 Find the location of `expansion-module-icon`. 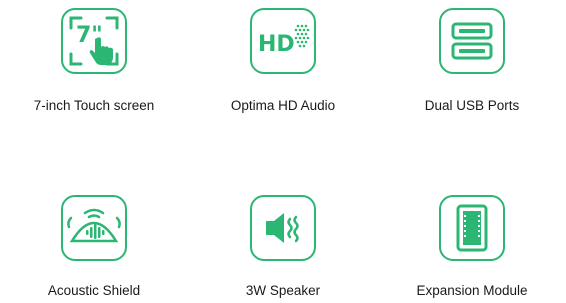

expansion-module-icon is located at coordinates (472, 228).